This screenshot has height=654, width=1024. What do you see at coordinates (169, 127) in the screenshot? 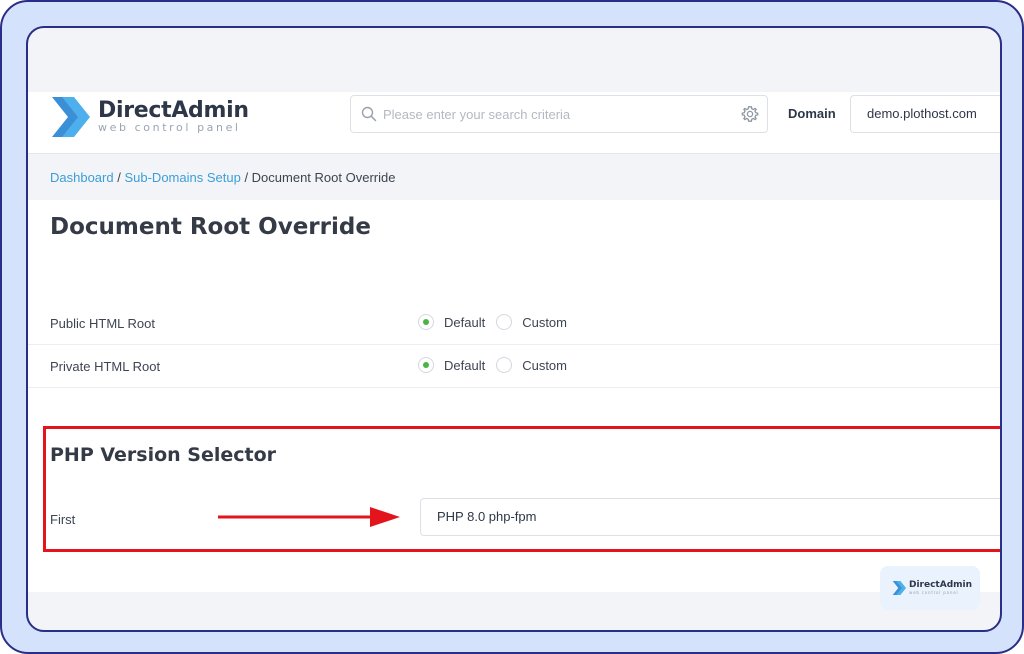
I see `brand-tagline: web control panel` at bounding box center [169, 127].